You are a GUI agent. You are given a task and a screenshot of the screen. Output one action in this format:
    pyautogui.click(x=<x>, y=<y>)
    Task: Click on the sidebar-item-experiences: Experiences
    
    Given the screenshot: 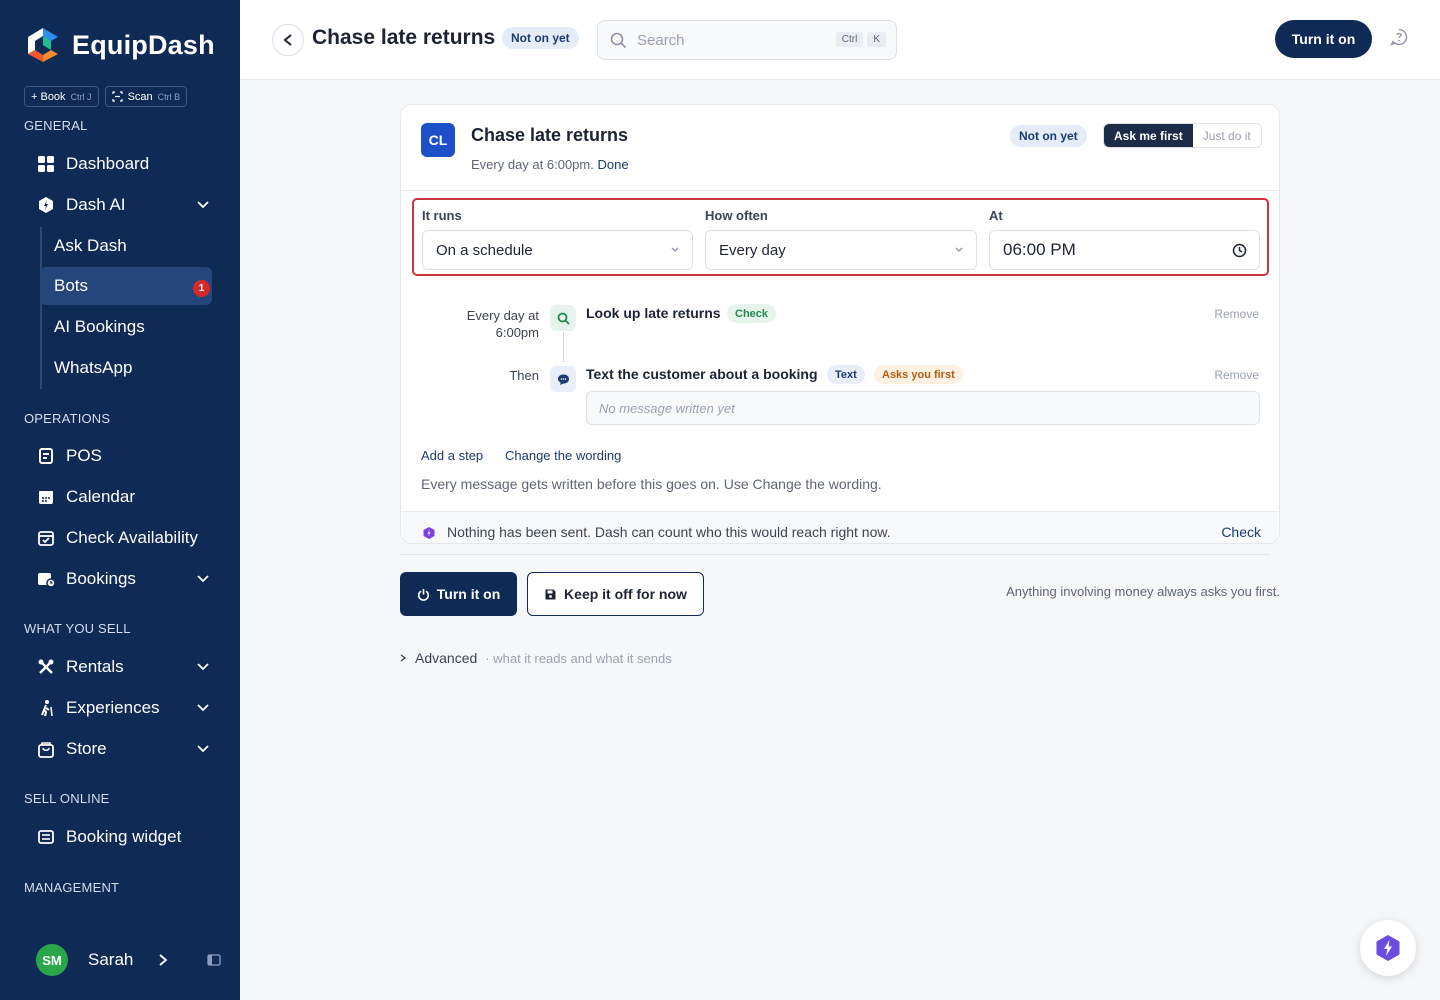 What is the action you would take?
    pyautogui.click(x=120, y=708)
    